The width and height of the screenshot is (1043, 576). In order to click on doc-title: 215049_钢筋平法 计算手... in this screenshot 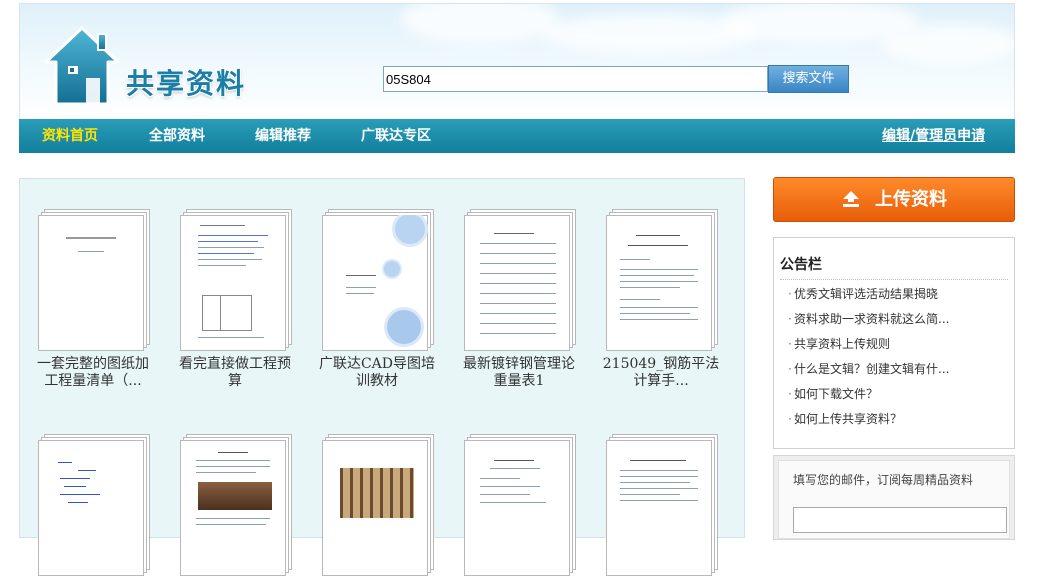, I will do `click(661, 373)`.